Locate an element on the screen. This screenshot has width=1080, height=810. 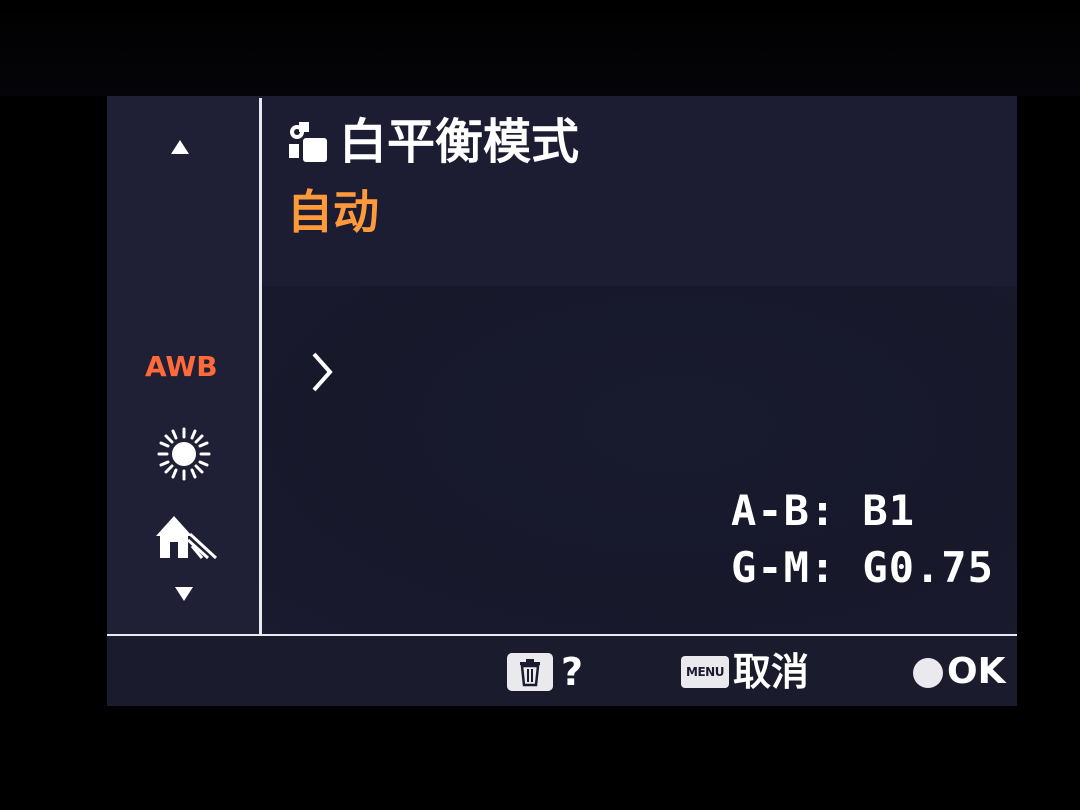
white-balance-list: AWB is located at coordinates (183, 366).